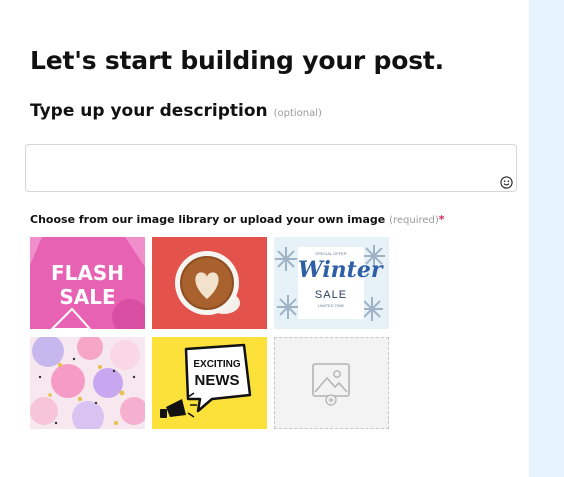  Describe the element at coordinates (331, 305) in the screenshot. I see `winter-small-bottom: LIMITED TIME` at that location.